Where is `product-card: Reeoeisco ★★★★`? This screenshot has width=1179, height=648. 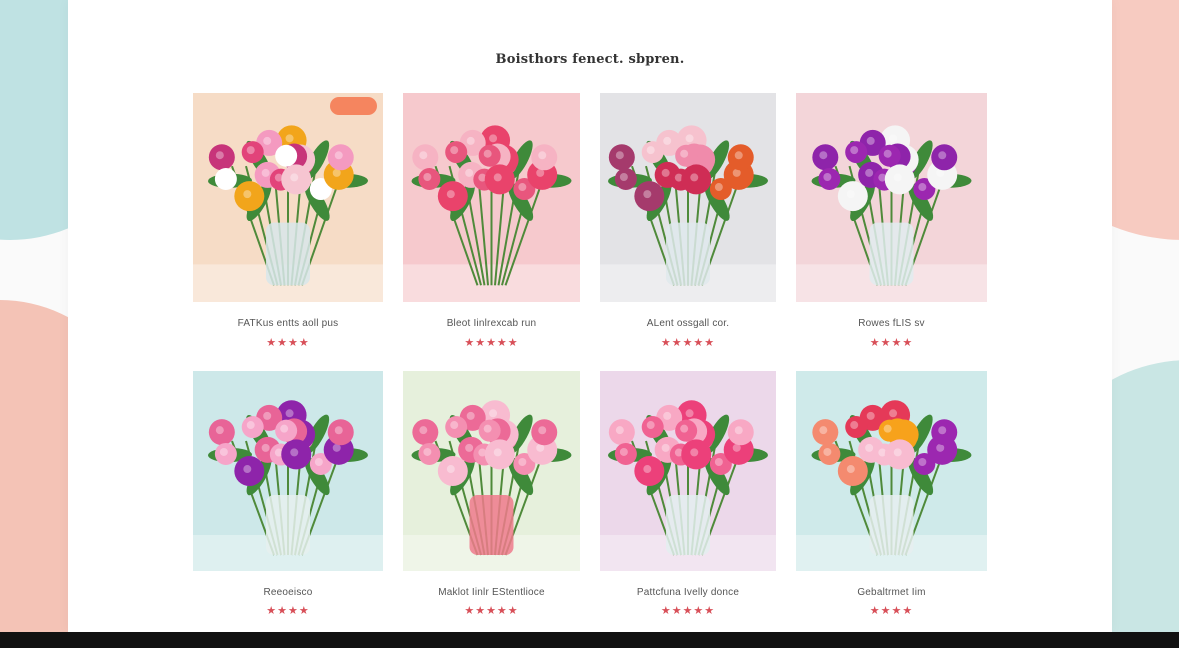
product-card: Reeoeisco ★★★★ is located at coordinates (288, 501).